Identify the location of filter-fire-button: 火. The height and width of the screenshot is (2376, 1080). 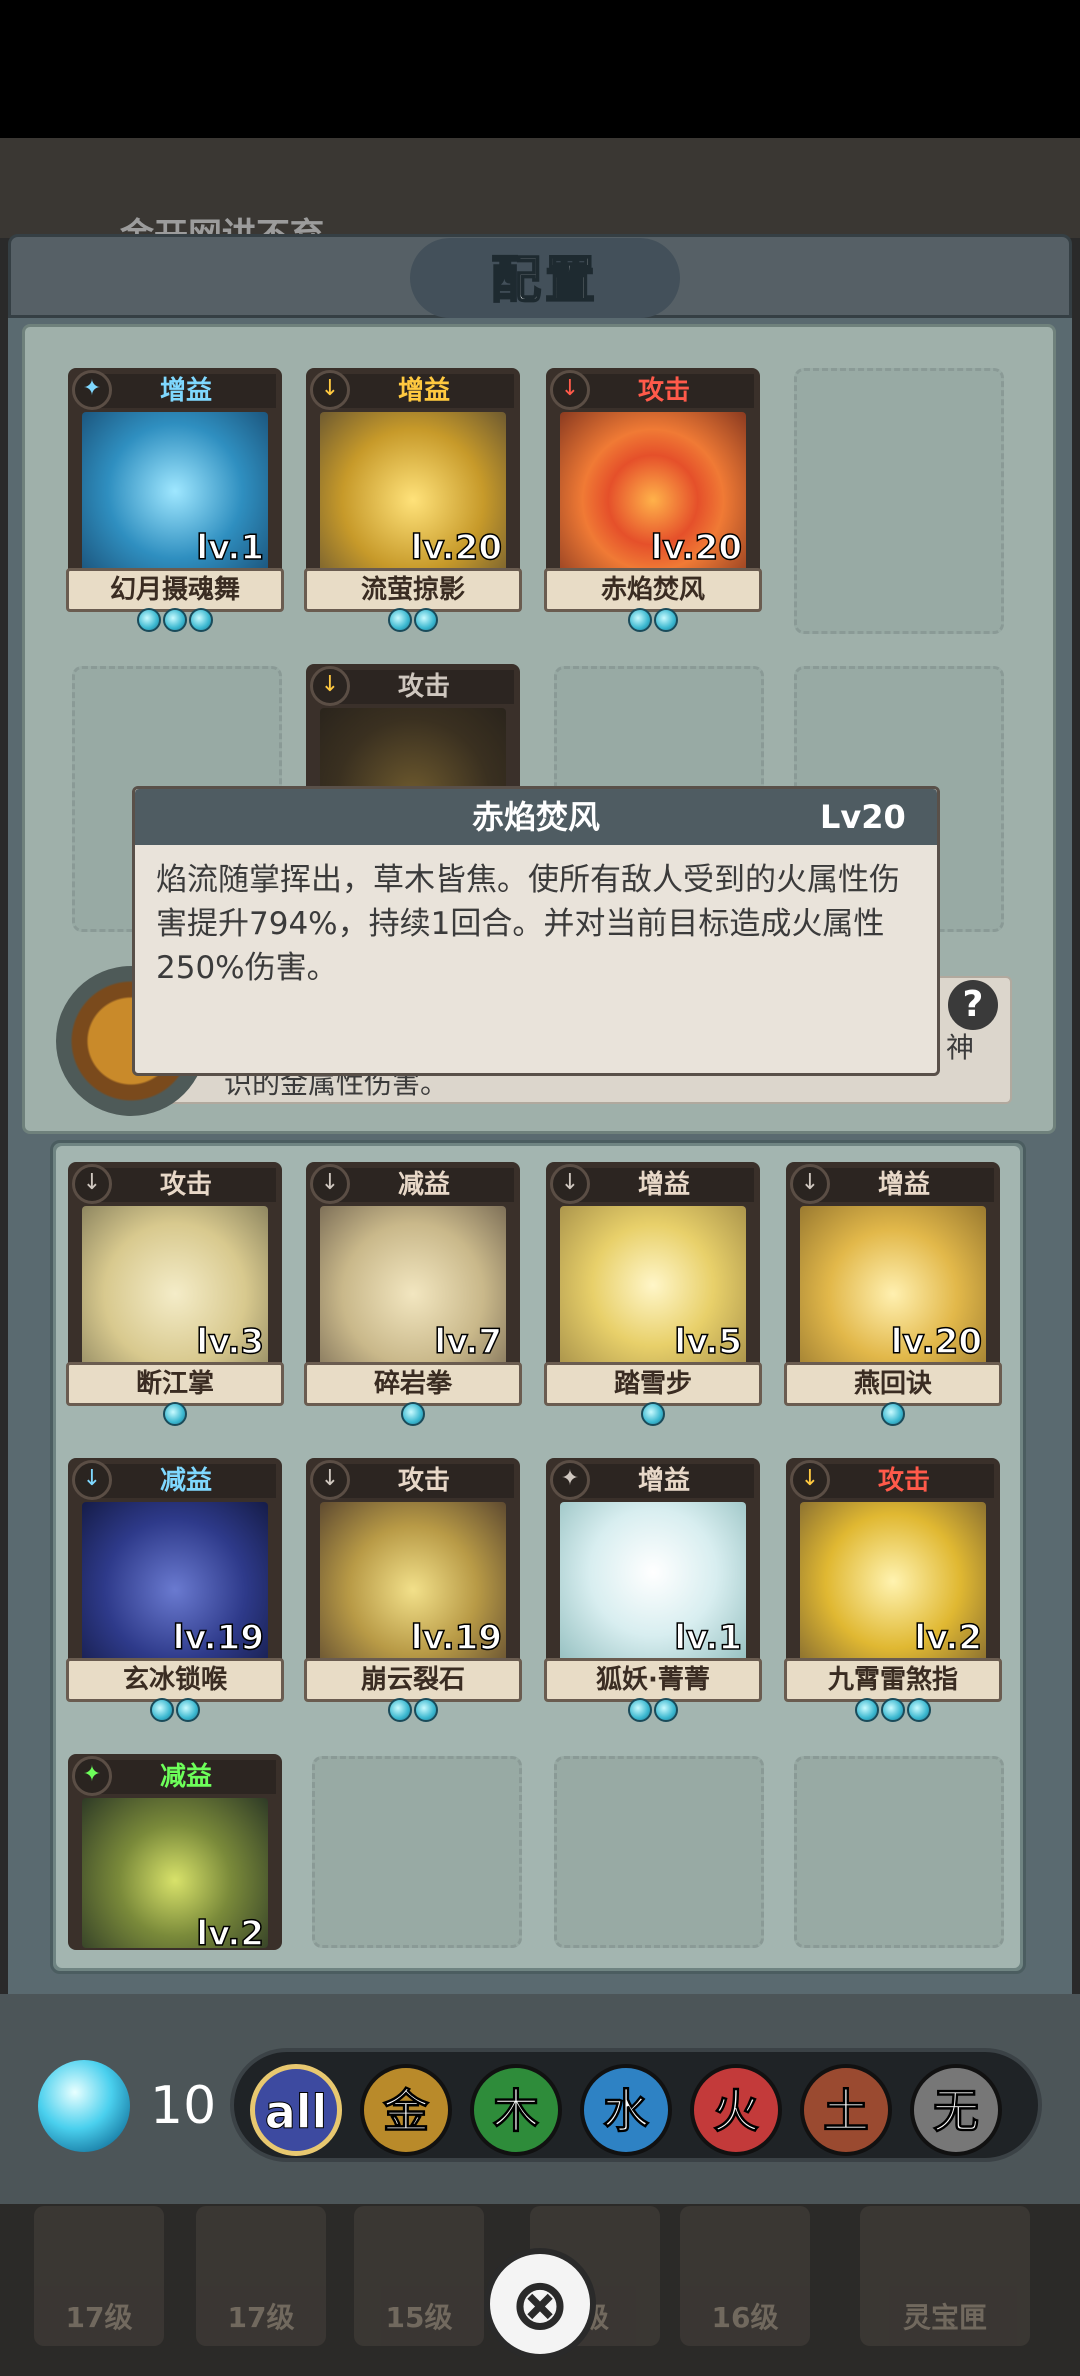
(736, 2110).